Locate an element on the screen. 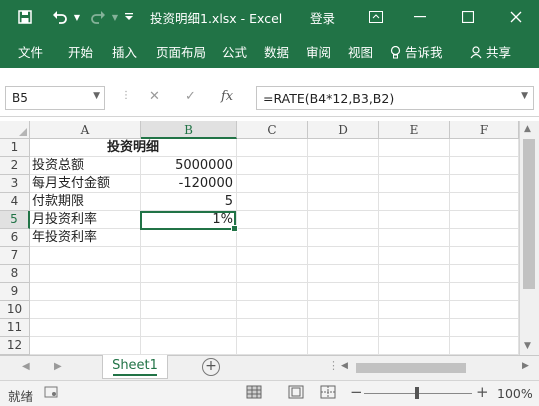 Image resolution: width=539 pixels, height=406 pixels. tab-data: 数据 is located at coordinates (276, 51).